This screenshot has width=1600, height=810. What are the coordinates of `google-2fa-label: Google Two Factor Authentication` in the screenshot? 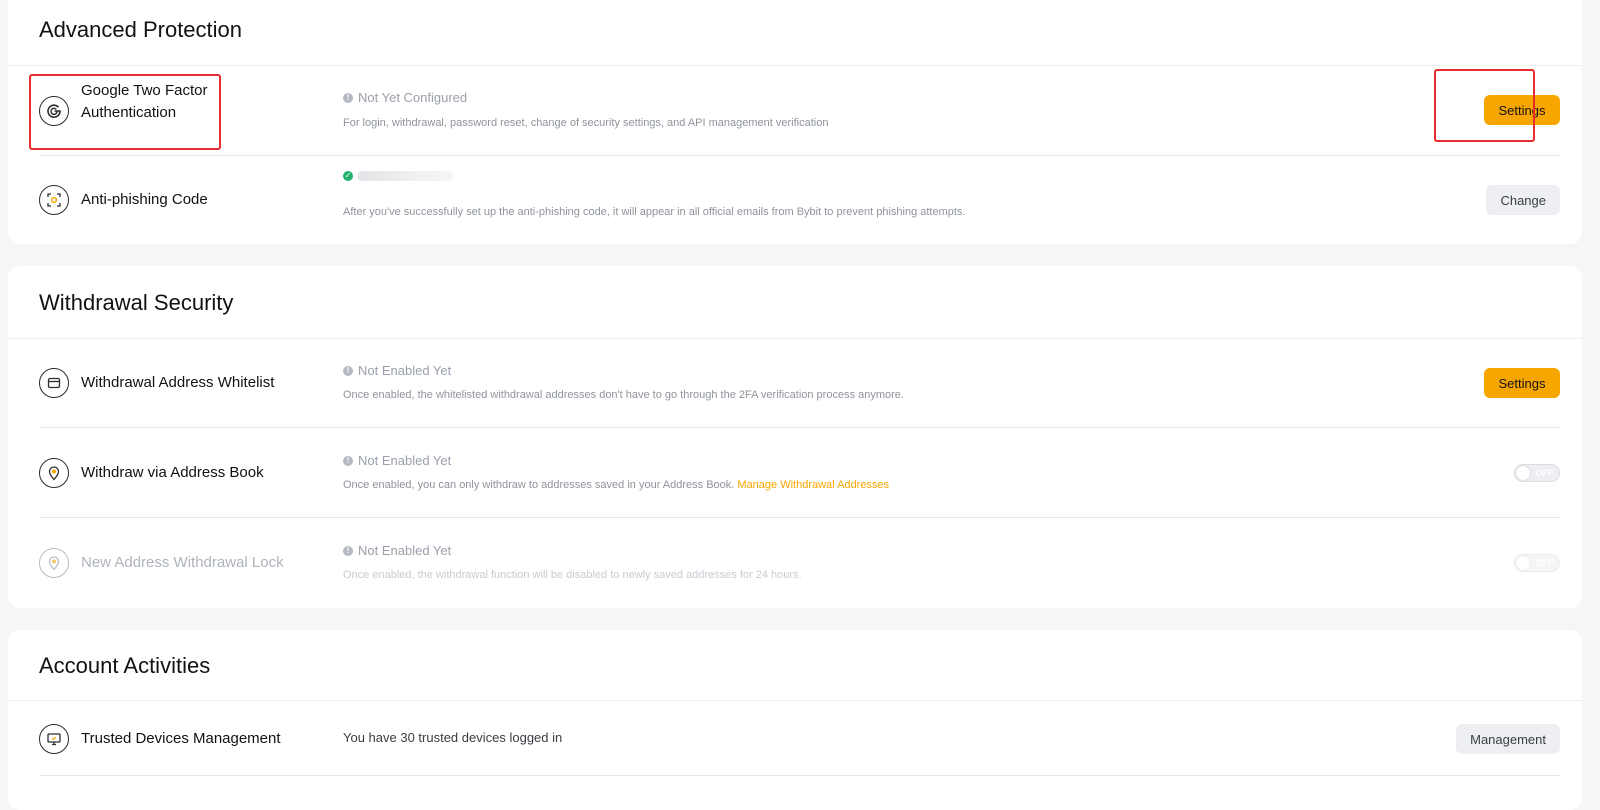 It's located at (144, 102).